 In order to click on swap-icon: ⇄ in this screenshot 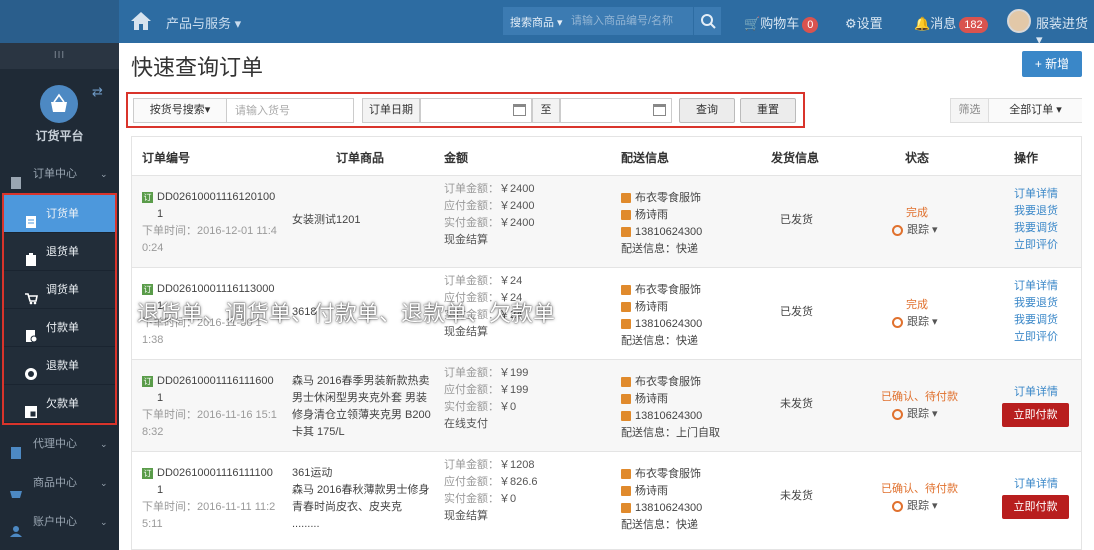, I will do `click(97, 92)`.